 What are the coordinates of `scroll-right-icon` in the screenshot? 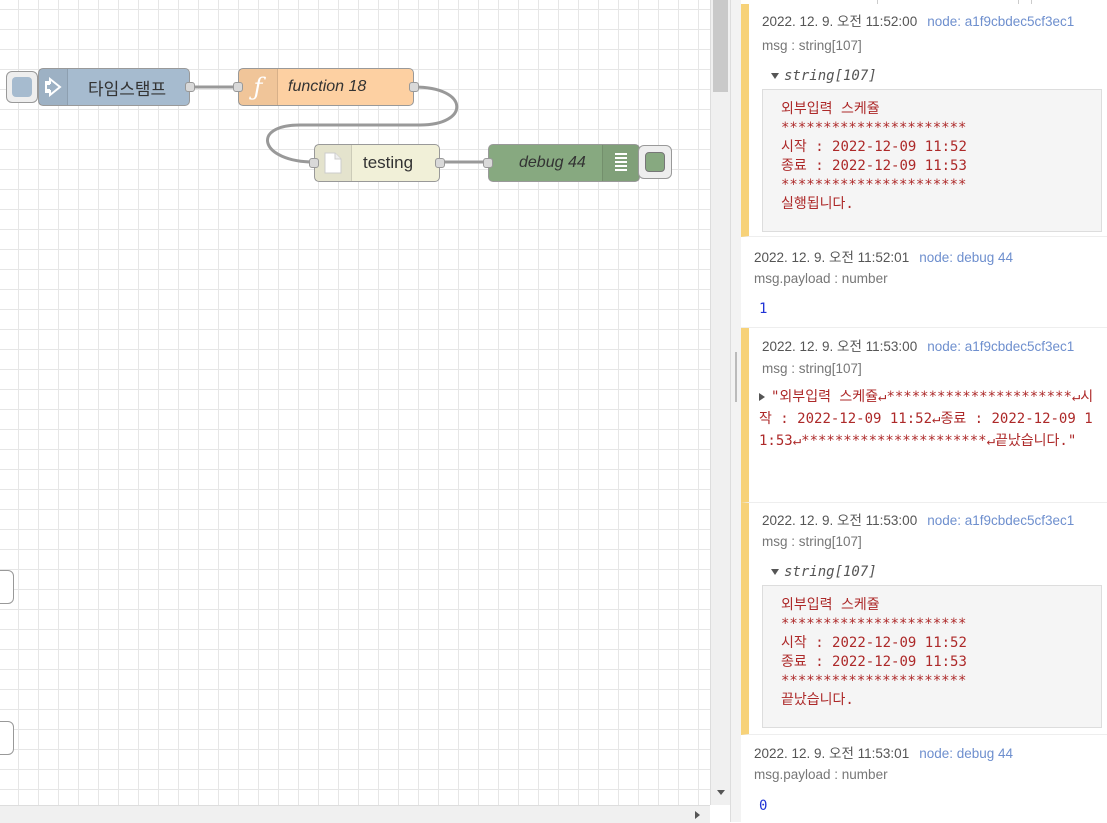 It's located at (697, 815).